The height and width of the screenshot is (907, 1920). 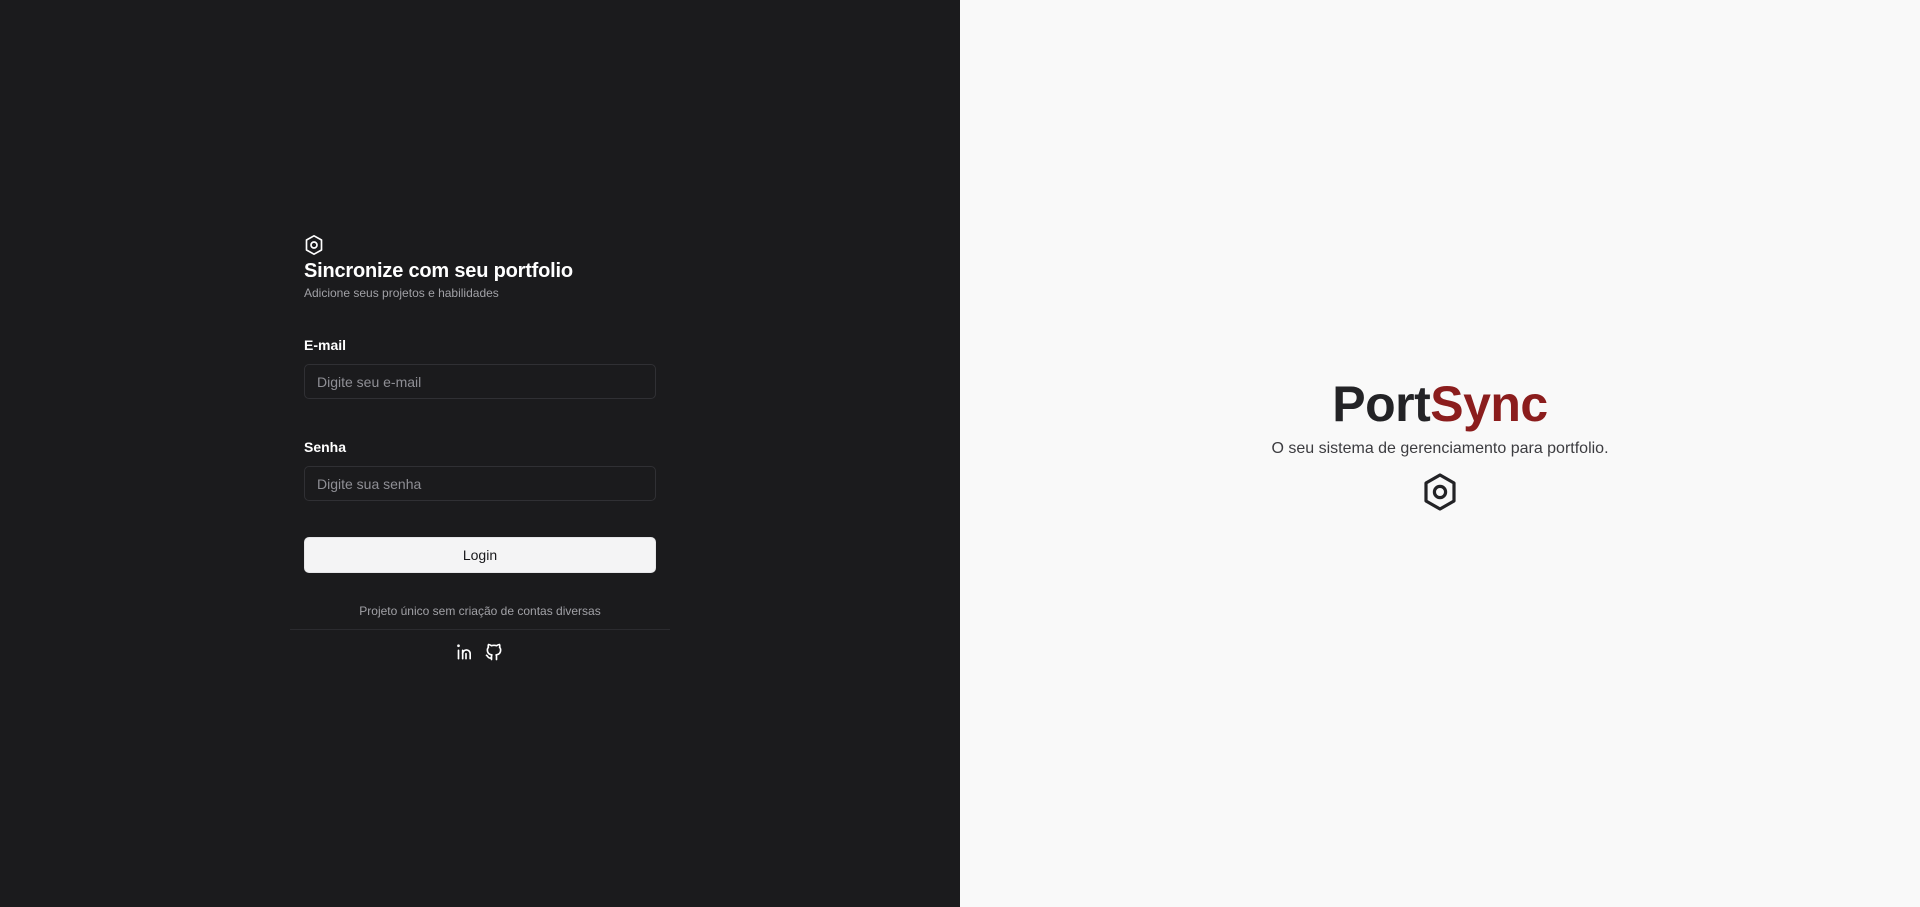 What do you see at coordinates (480, 629) in the screenshot?
I see `divider` at bounding box center [480, 629].